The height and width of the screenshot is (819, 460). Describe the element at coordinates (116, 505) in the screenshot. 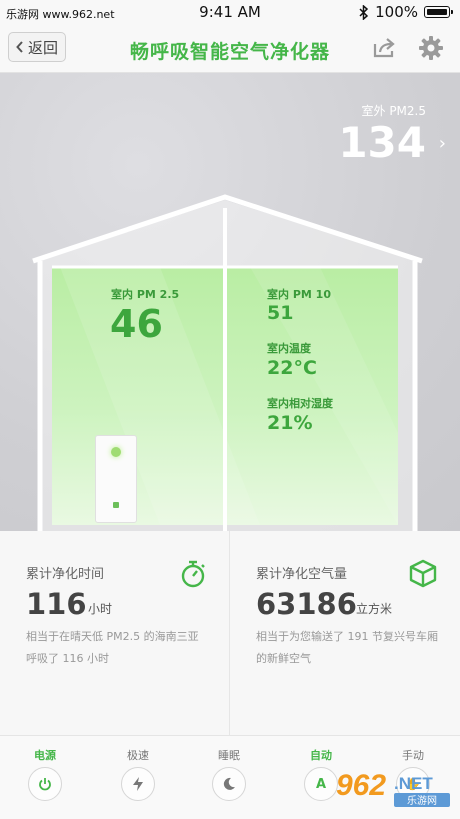

I see `purifier-logo` at that location.